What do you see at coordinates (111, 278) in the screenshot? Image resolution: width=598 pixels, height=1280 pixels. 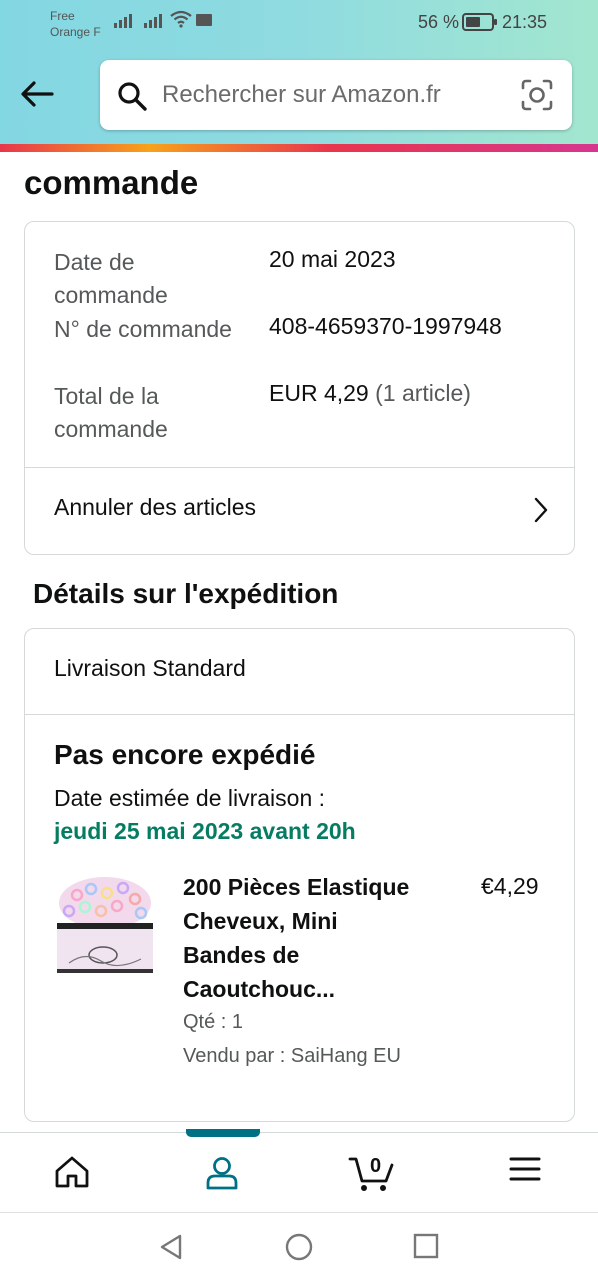 I see `order-date-label: Date de commande` at bounding box center [111, 278].